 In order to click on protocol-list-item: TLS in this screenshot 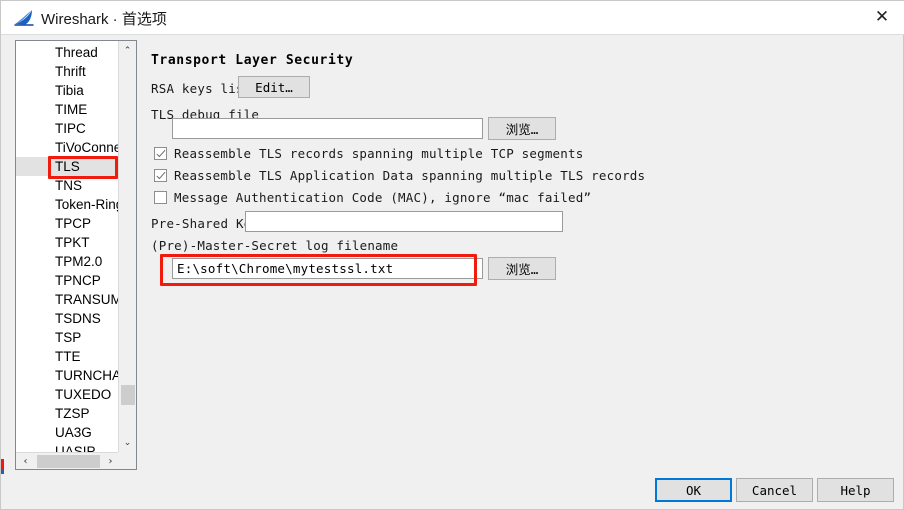, I will do `click(67, 166)`.